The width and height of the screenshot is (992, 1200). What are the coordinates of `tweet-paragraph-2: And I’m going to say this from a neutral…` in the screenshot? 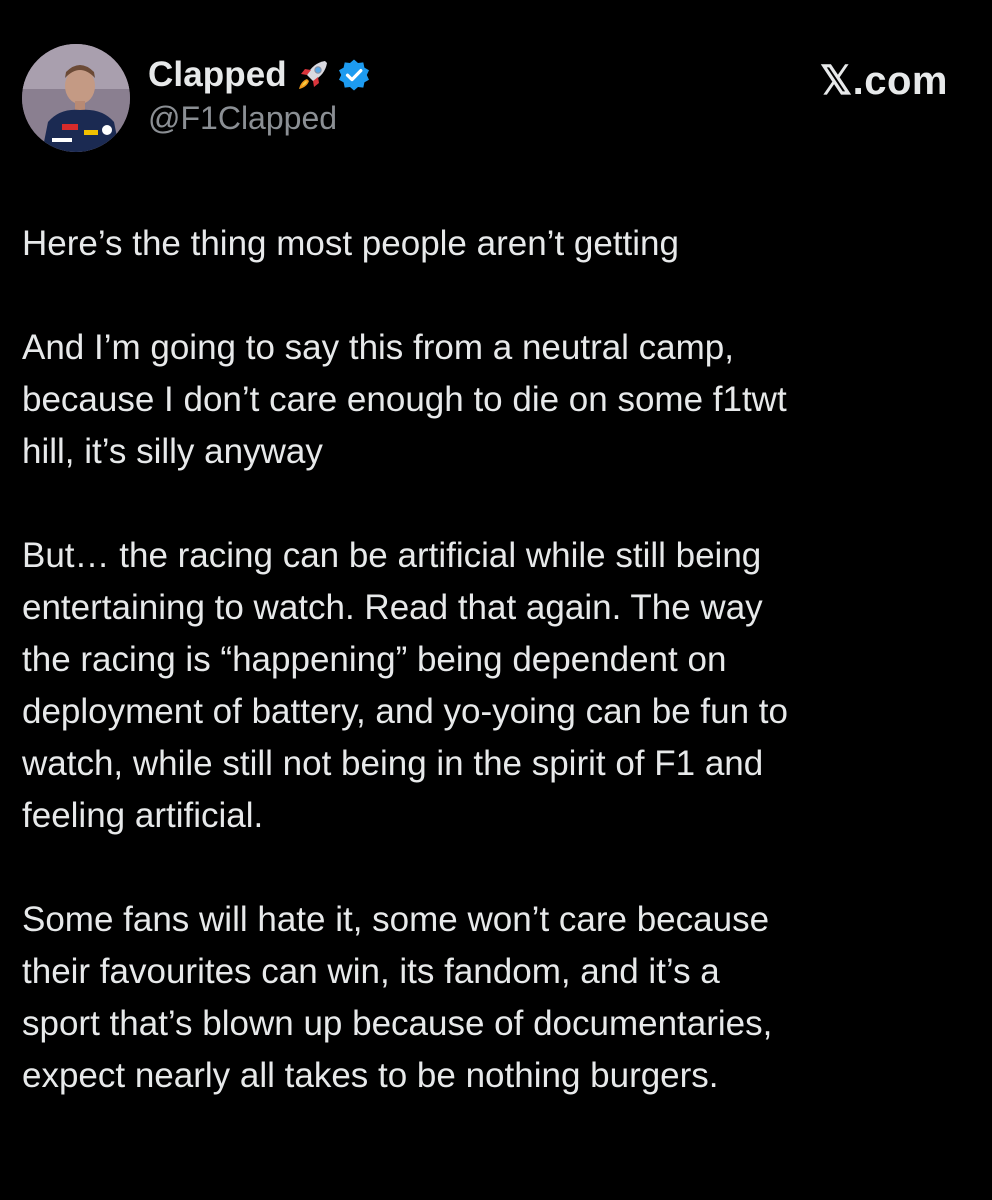 It's located at (404, 399).